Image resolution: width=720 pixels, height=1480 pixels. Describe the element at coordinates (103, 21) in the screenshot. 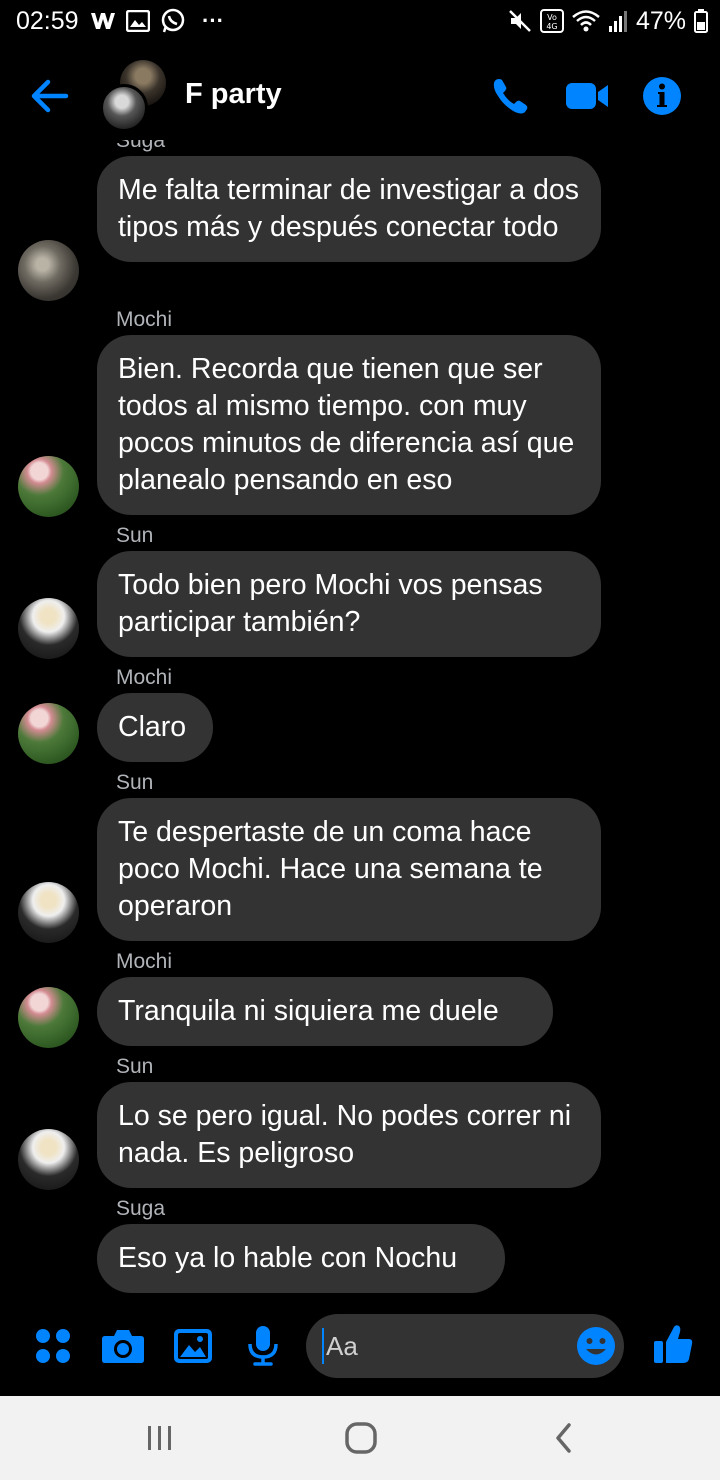

I see `w-app-icon` at that location.